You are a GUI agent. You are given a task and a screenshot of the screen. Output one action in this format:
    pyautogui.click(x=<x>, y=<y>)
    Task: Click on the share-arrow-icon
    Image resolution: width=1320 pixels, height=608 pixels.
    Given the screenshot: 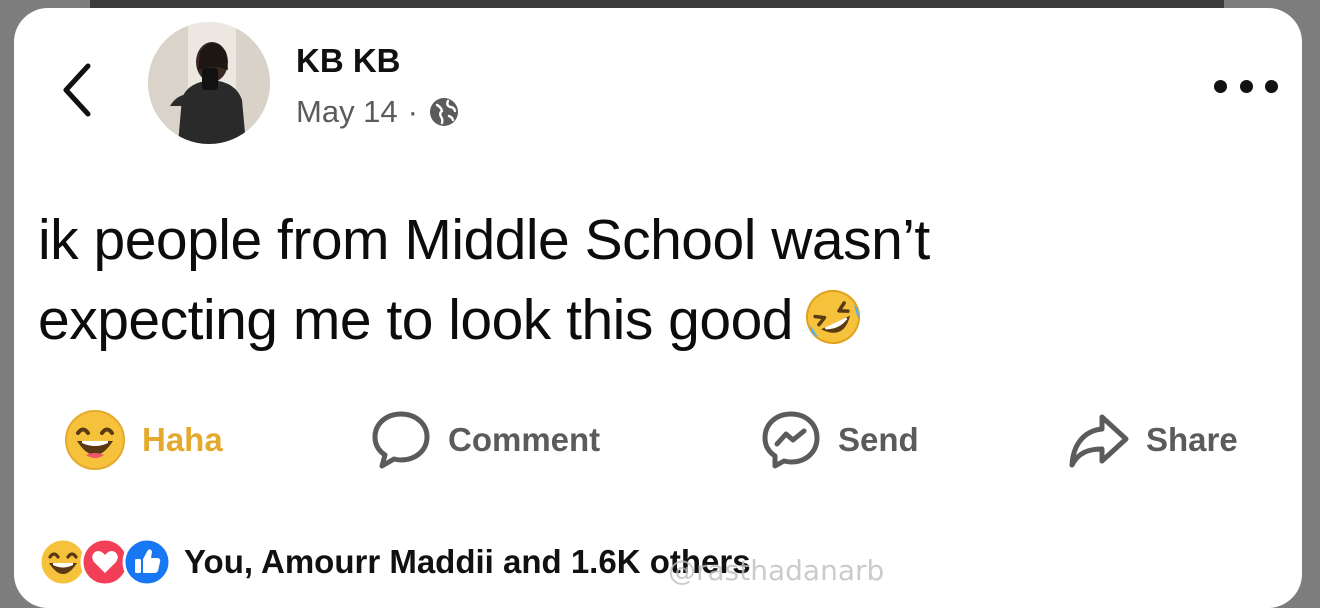 What is the action you would take?
    pyautogui.click(x=1099, y=441)
    